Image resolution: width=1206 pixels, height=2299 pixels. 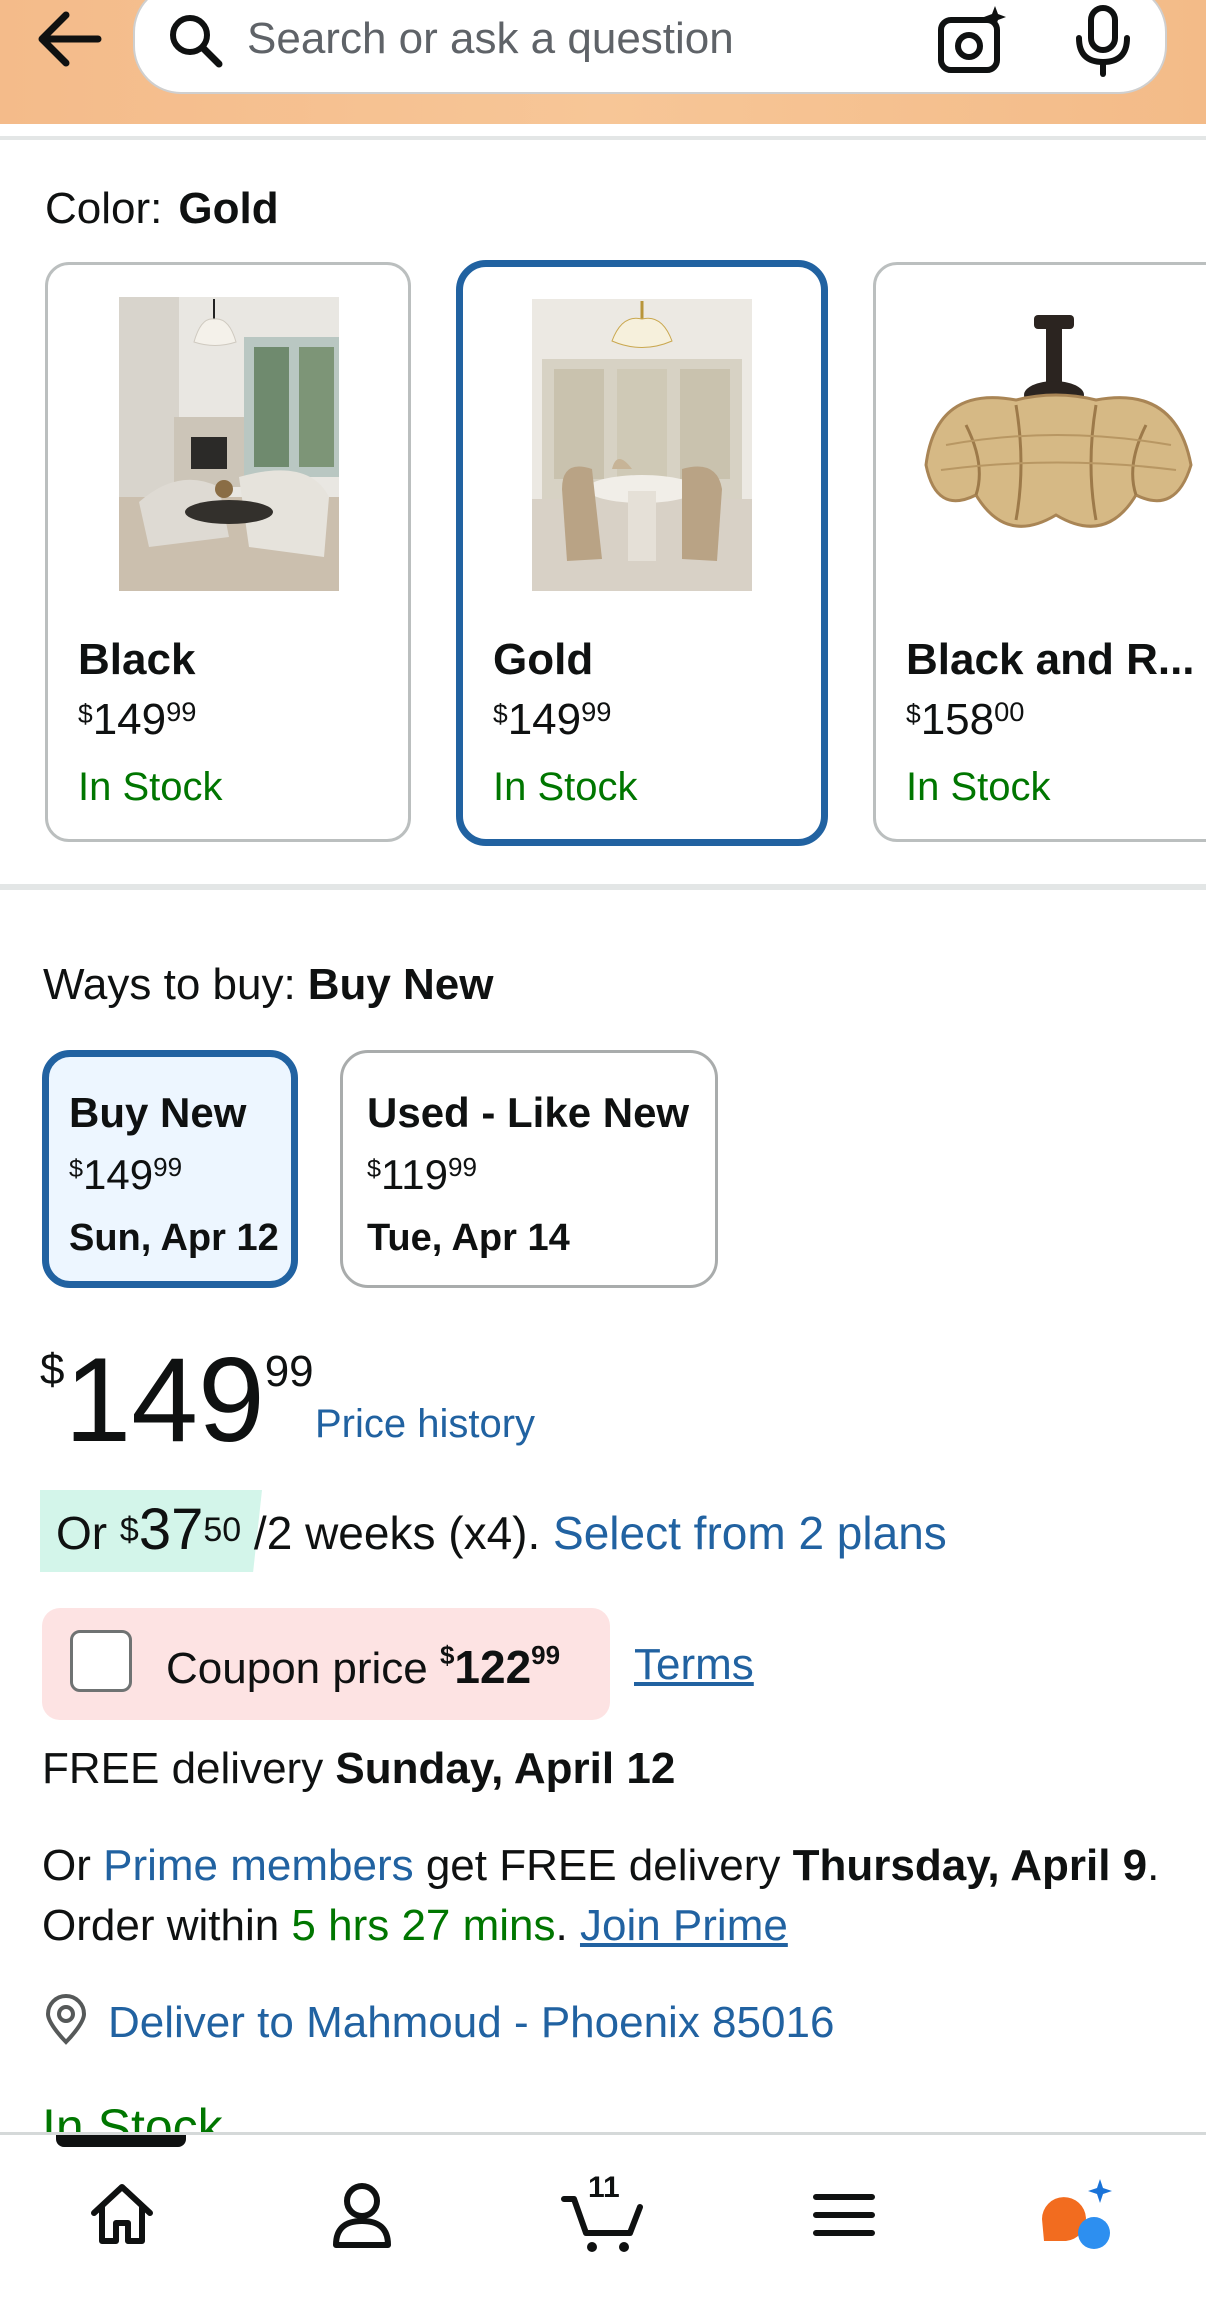 I want to click on section-divider, so click(x=603, y=887).